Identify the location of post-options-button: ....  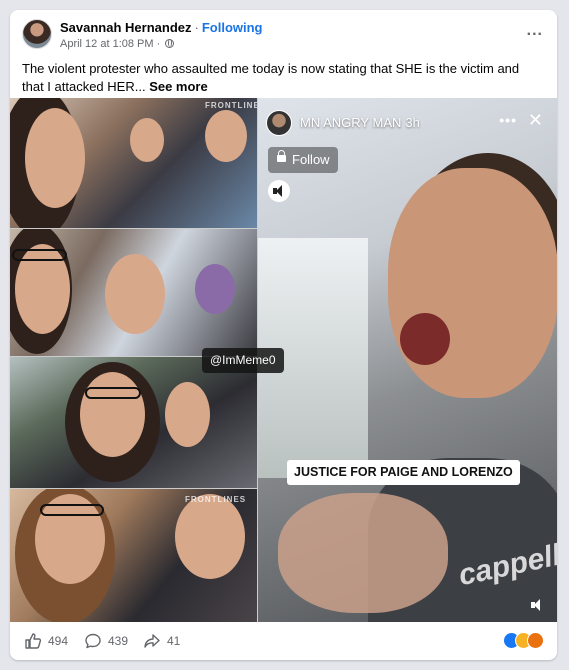
(535, 31).